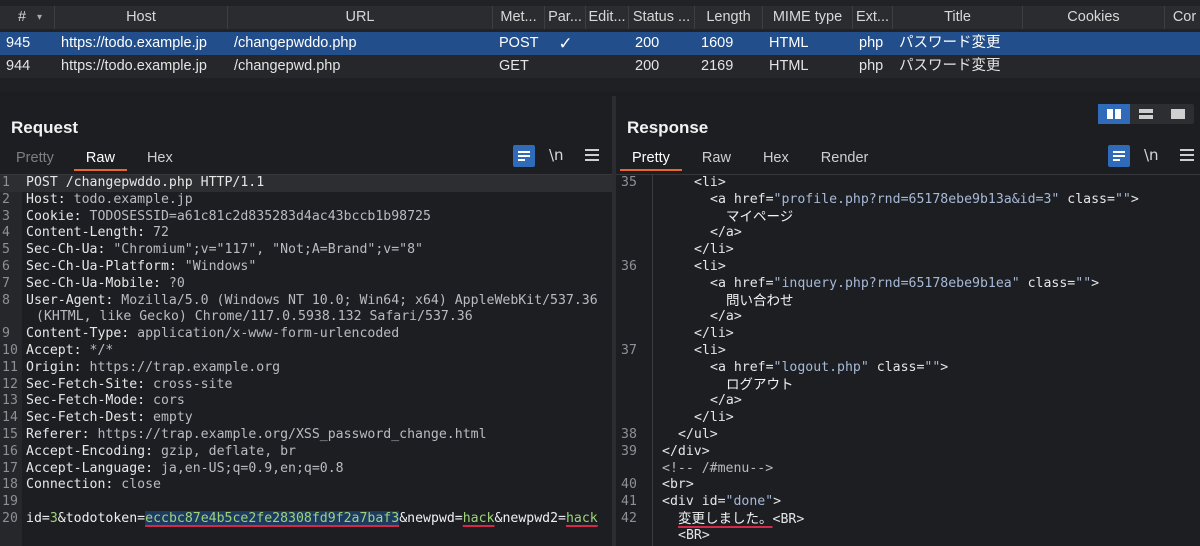  What do you see at coordinates (845, 158) in the screenshot?
I see `tab-render: Render` at bounding box center [845, 158].